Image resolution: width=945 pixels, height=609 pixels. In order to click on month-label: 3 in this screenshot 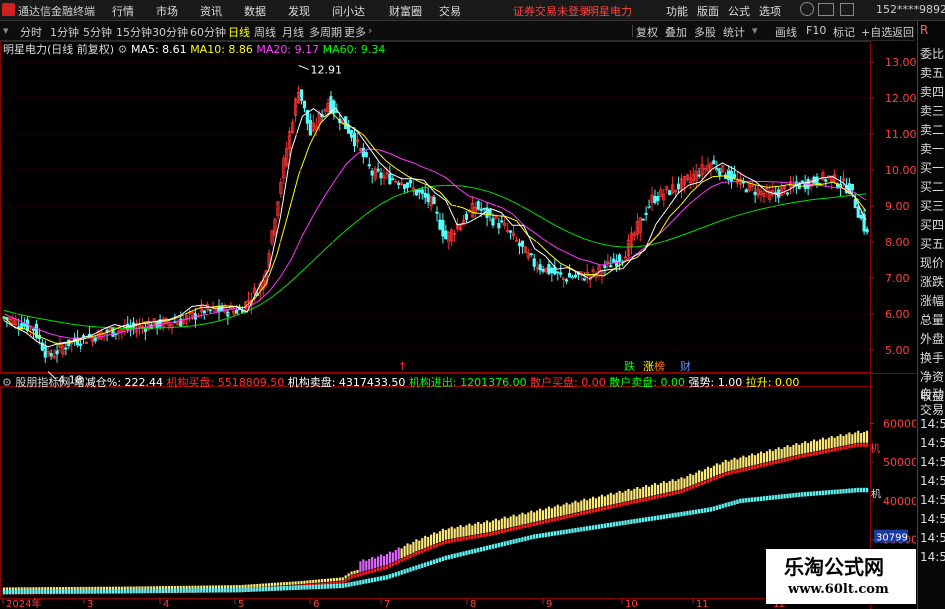, I will do `click(90, 604)`.